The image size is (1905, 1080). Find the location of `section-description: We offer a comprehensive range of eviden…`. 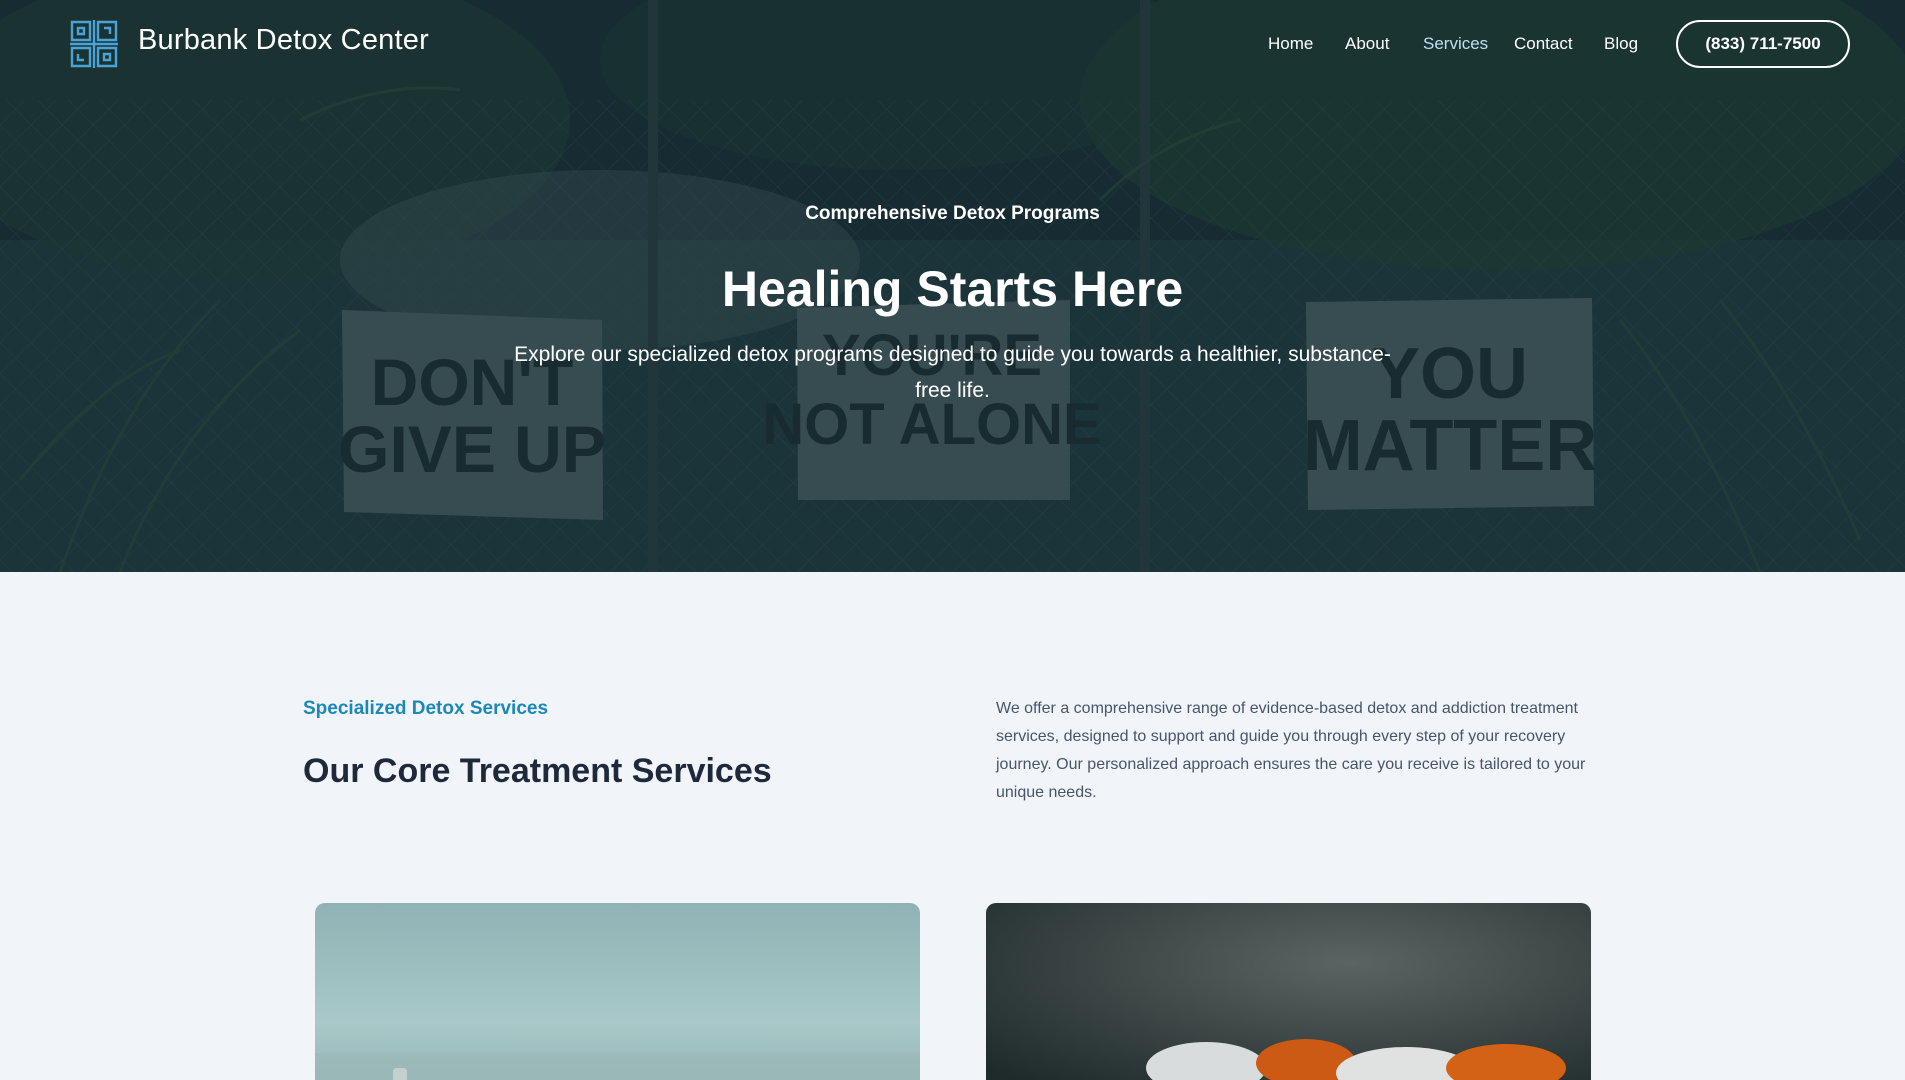

section-description: We offer a comprehensive range of eviden… is located at coordinates (1291, 750).